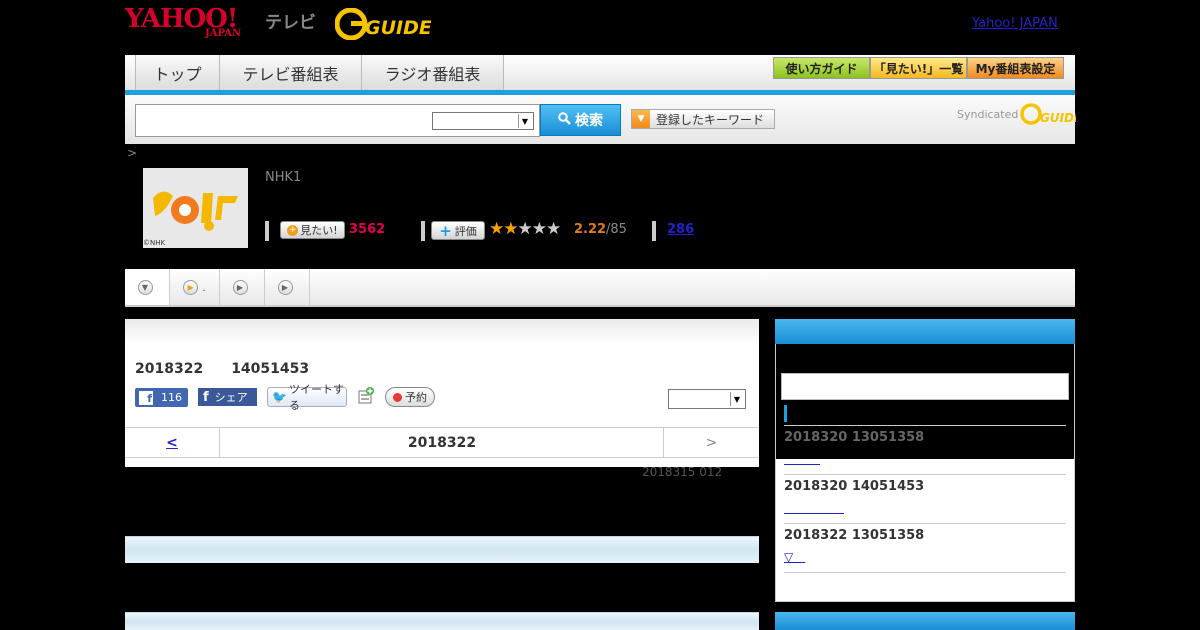 This screenshot has height=630, width=1200. What do you see at coordinates (397, 397) in the screenshot?
I see `record-dot-icon` at bounding box center [397, 397].